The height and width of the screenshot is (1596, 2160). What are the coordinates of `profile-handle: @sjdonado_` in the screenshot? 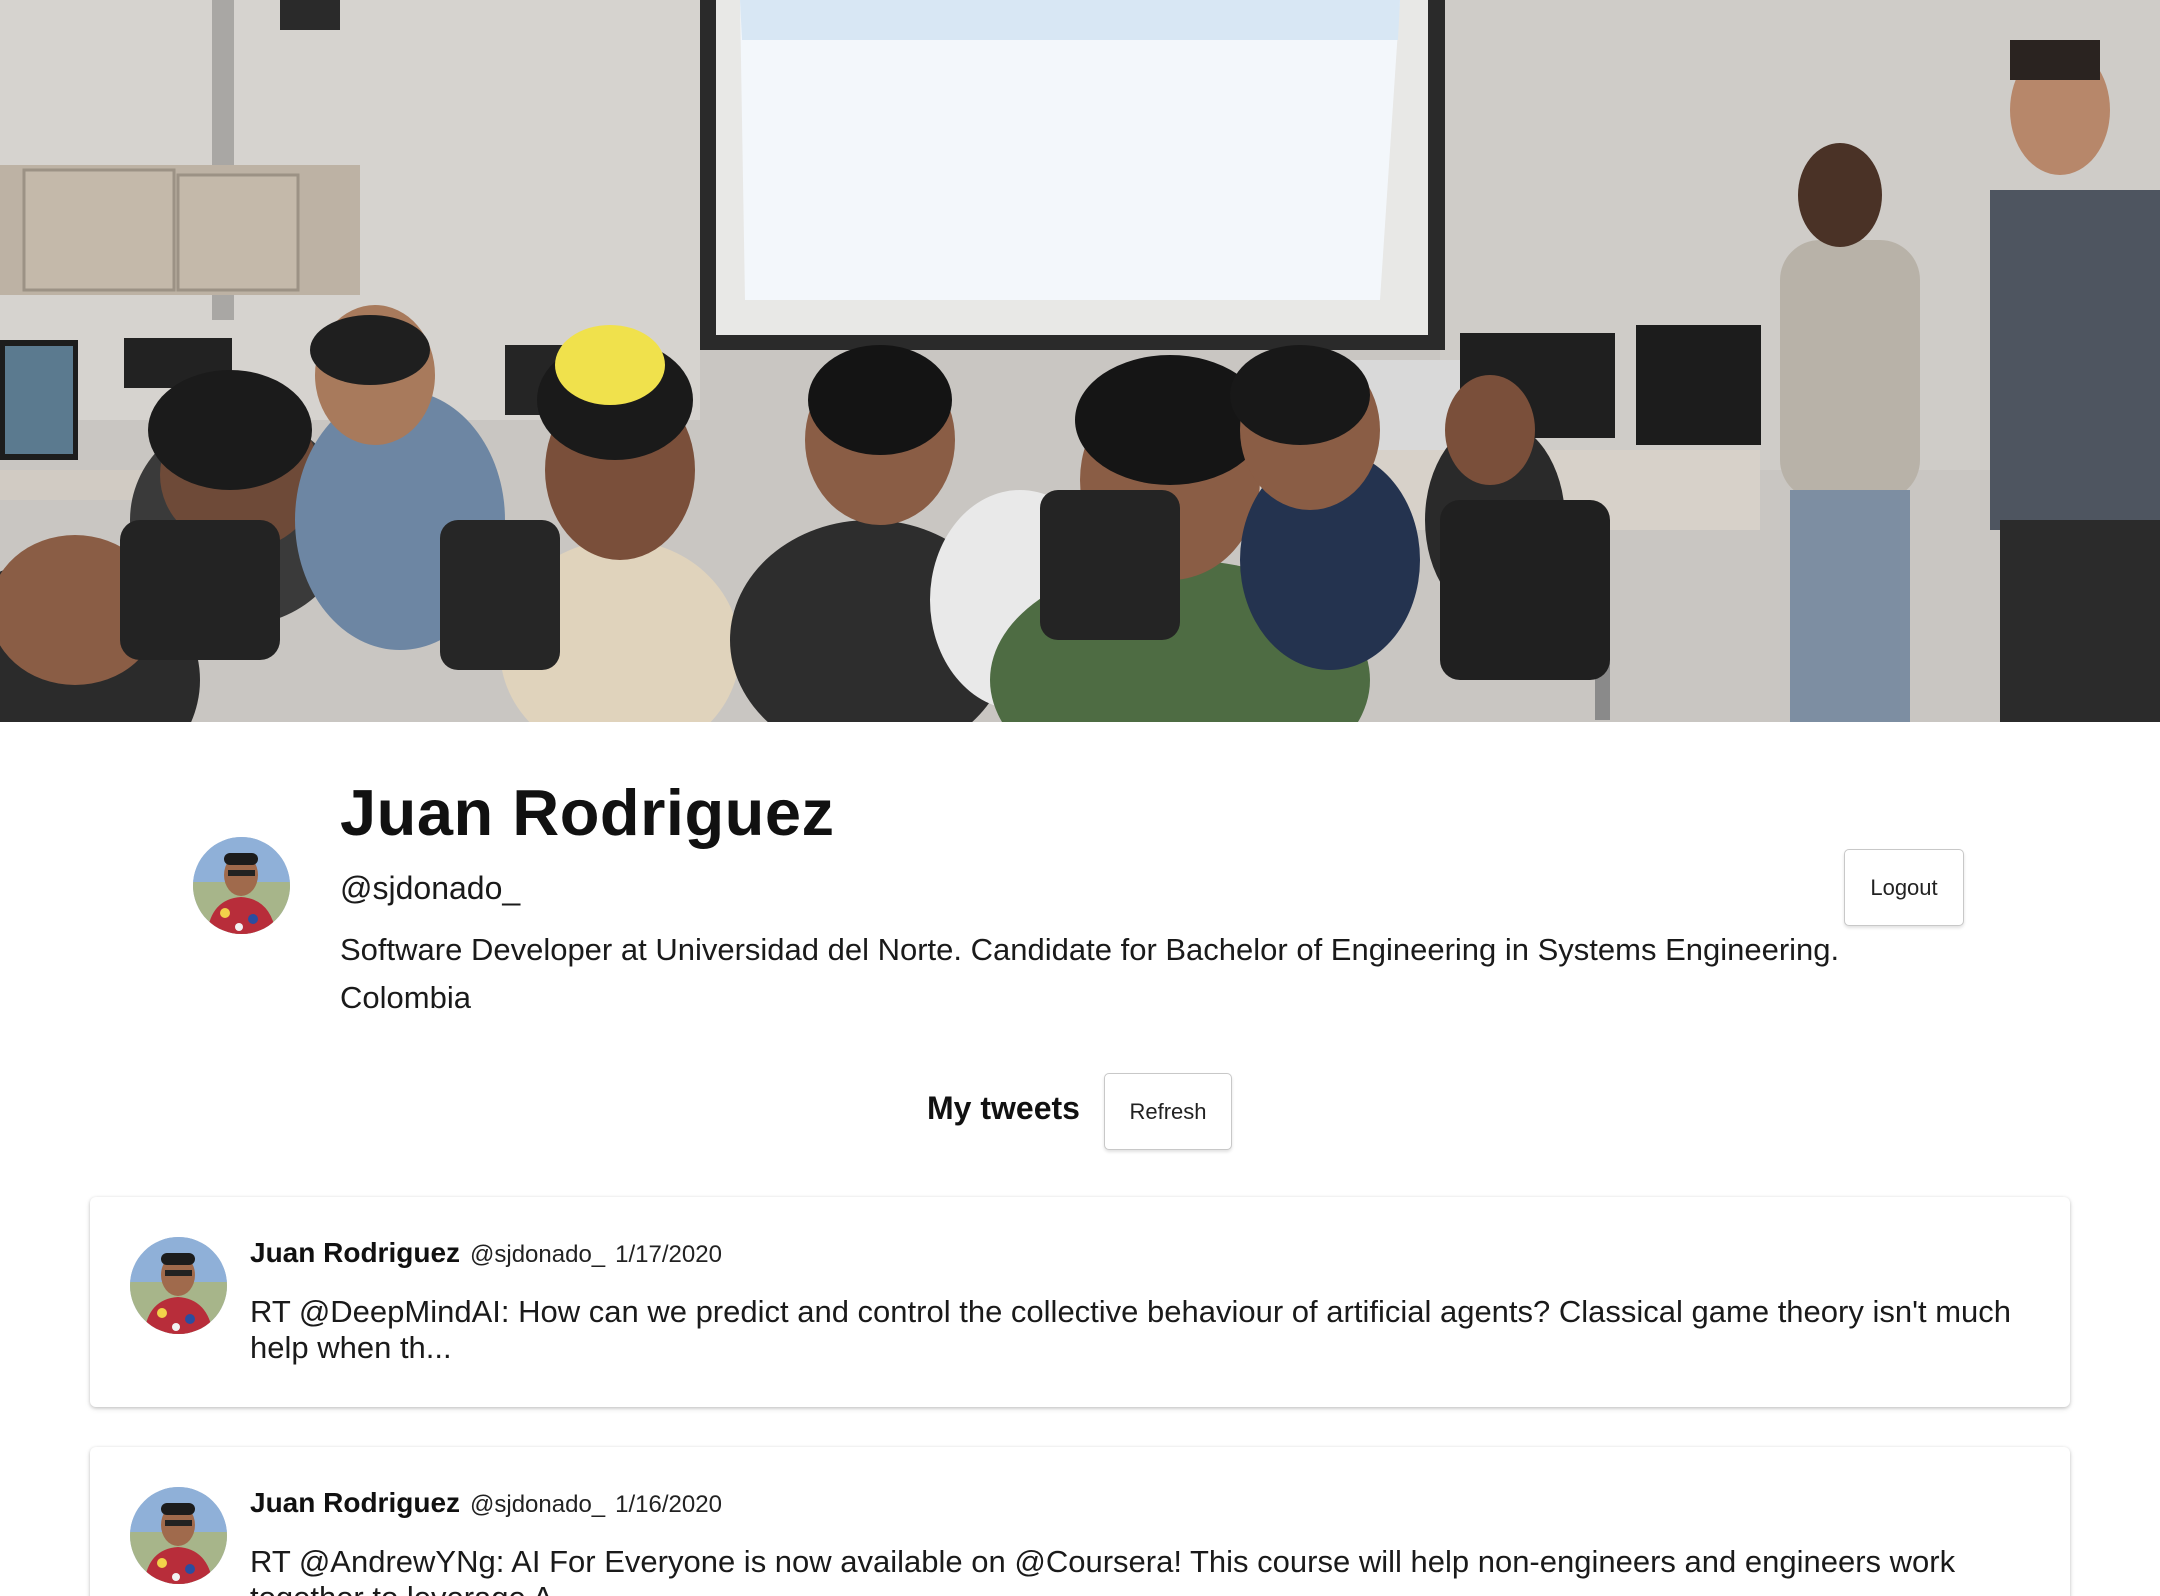 It's located at (430, 888).